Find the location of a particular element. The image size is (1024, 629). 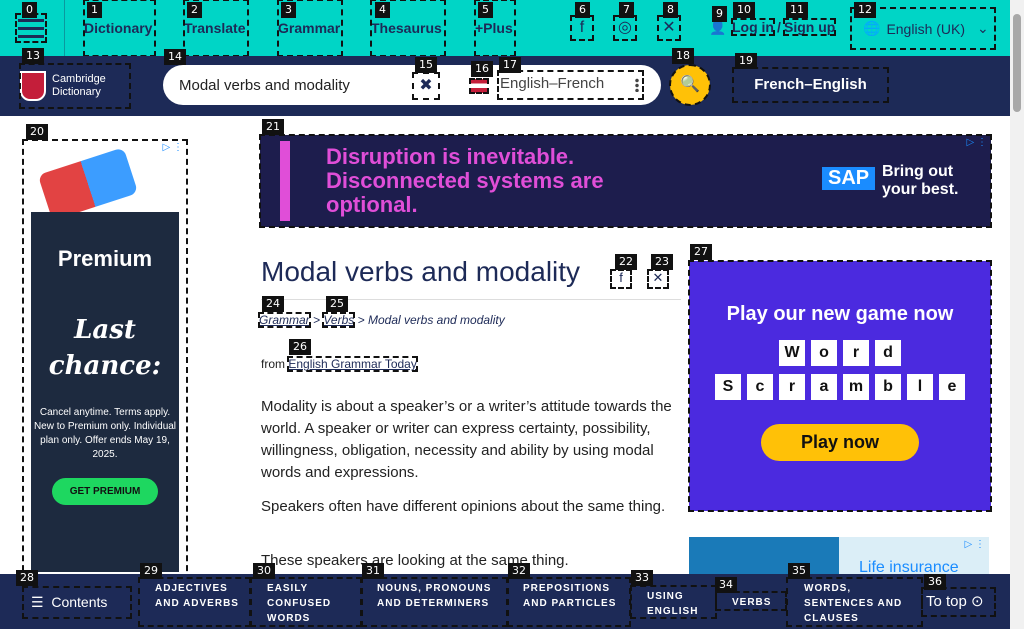

badge: 25 is located at coordinates (337, 304).